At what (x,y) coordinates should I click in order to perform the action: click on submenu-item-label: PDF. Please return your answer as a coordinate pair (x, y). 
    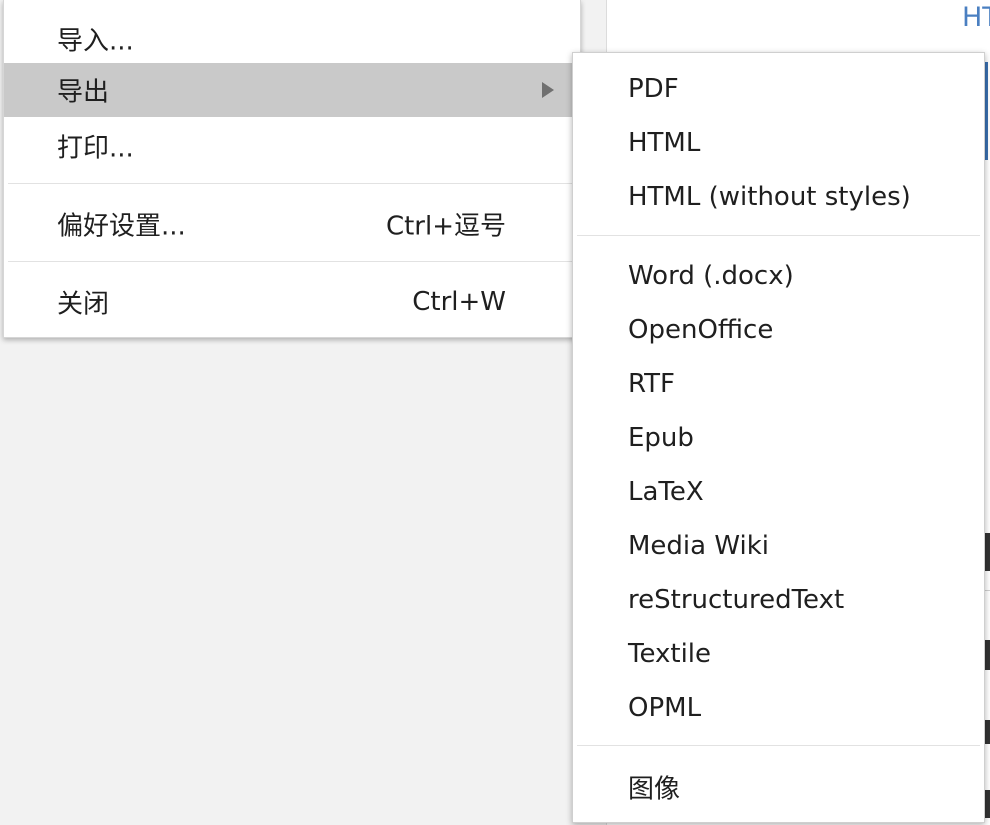
    Looking at the image, I should click on (653, 89).